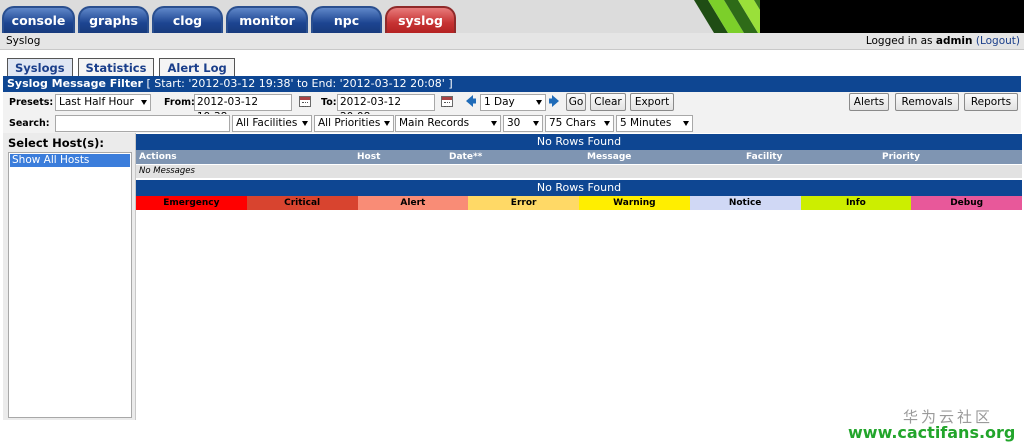  I want to click on presets-select: Last Half Hour, so click(103, 102).